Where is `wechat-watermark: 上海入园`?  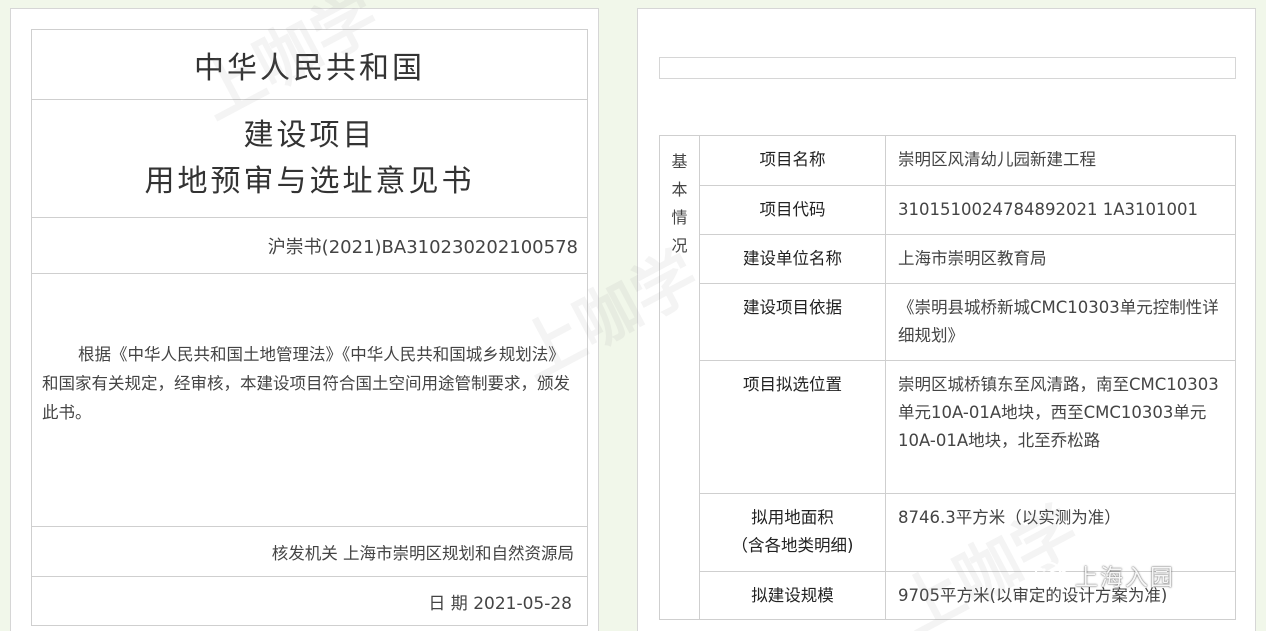 wechat-watermark: 上海入园 is located at coordinates (1105, 575).